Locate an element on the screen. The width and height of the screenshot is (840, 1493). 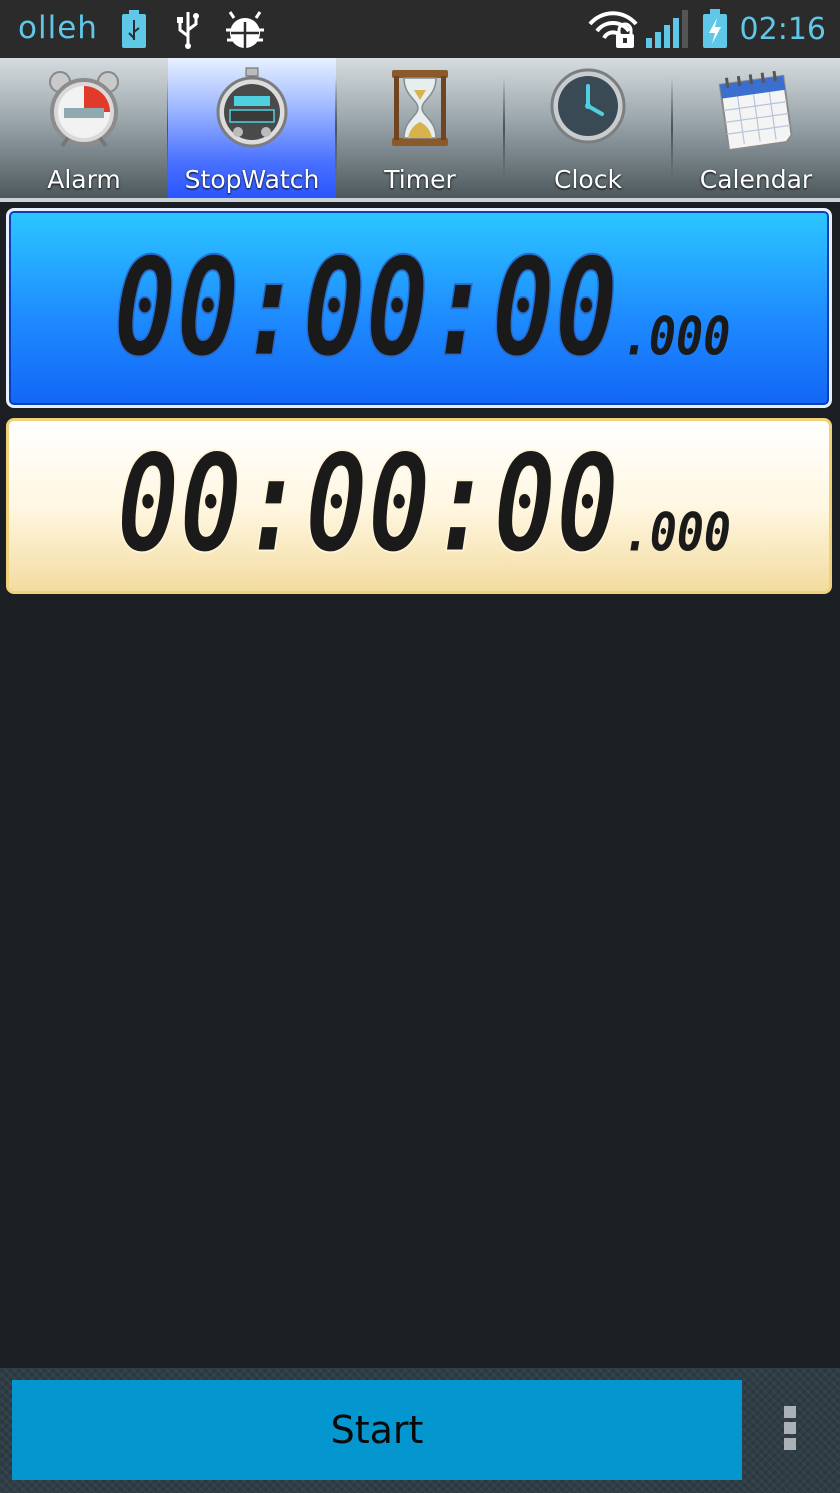
hourglass-icon is located at coordinates (420, 108).